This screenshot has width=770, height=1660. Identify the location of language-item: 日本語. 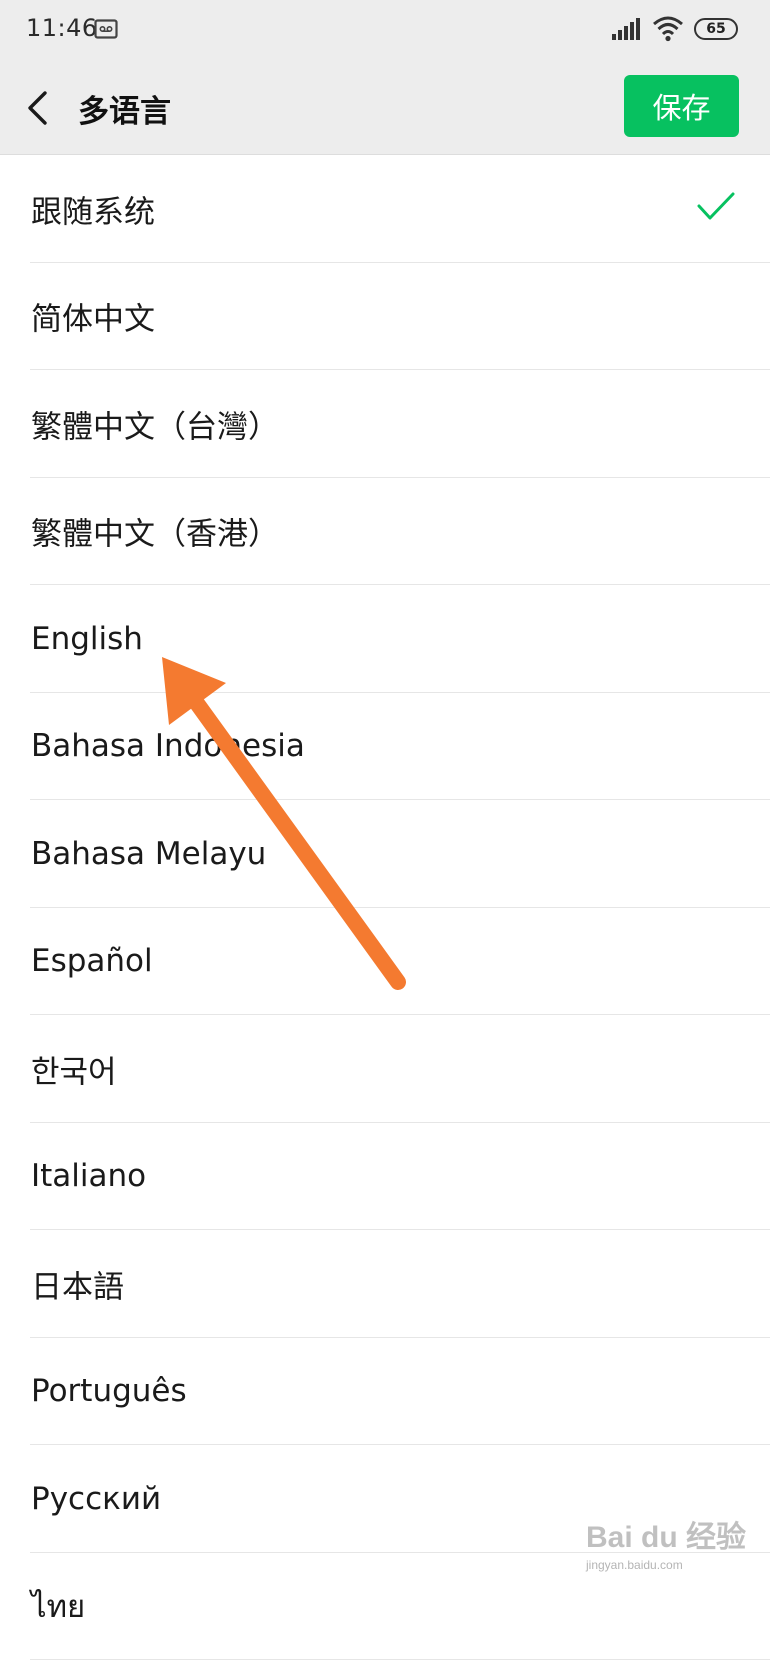
(385, 1284).